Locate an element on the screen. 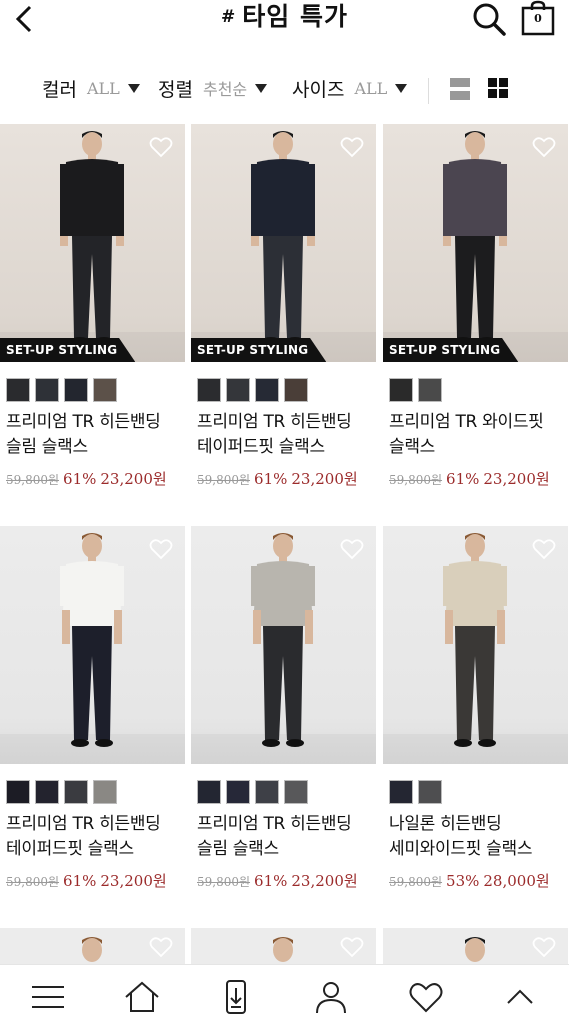  cart-count: 0 is located at coordinates (538, 18).